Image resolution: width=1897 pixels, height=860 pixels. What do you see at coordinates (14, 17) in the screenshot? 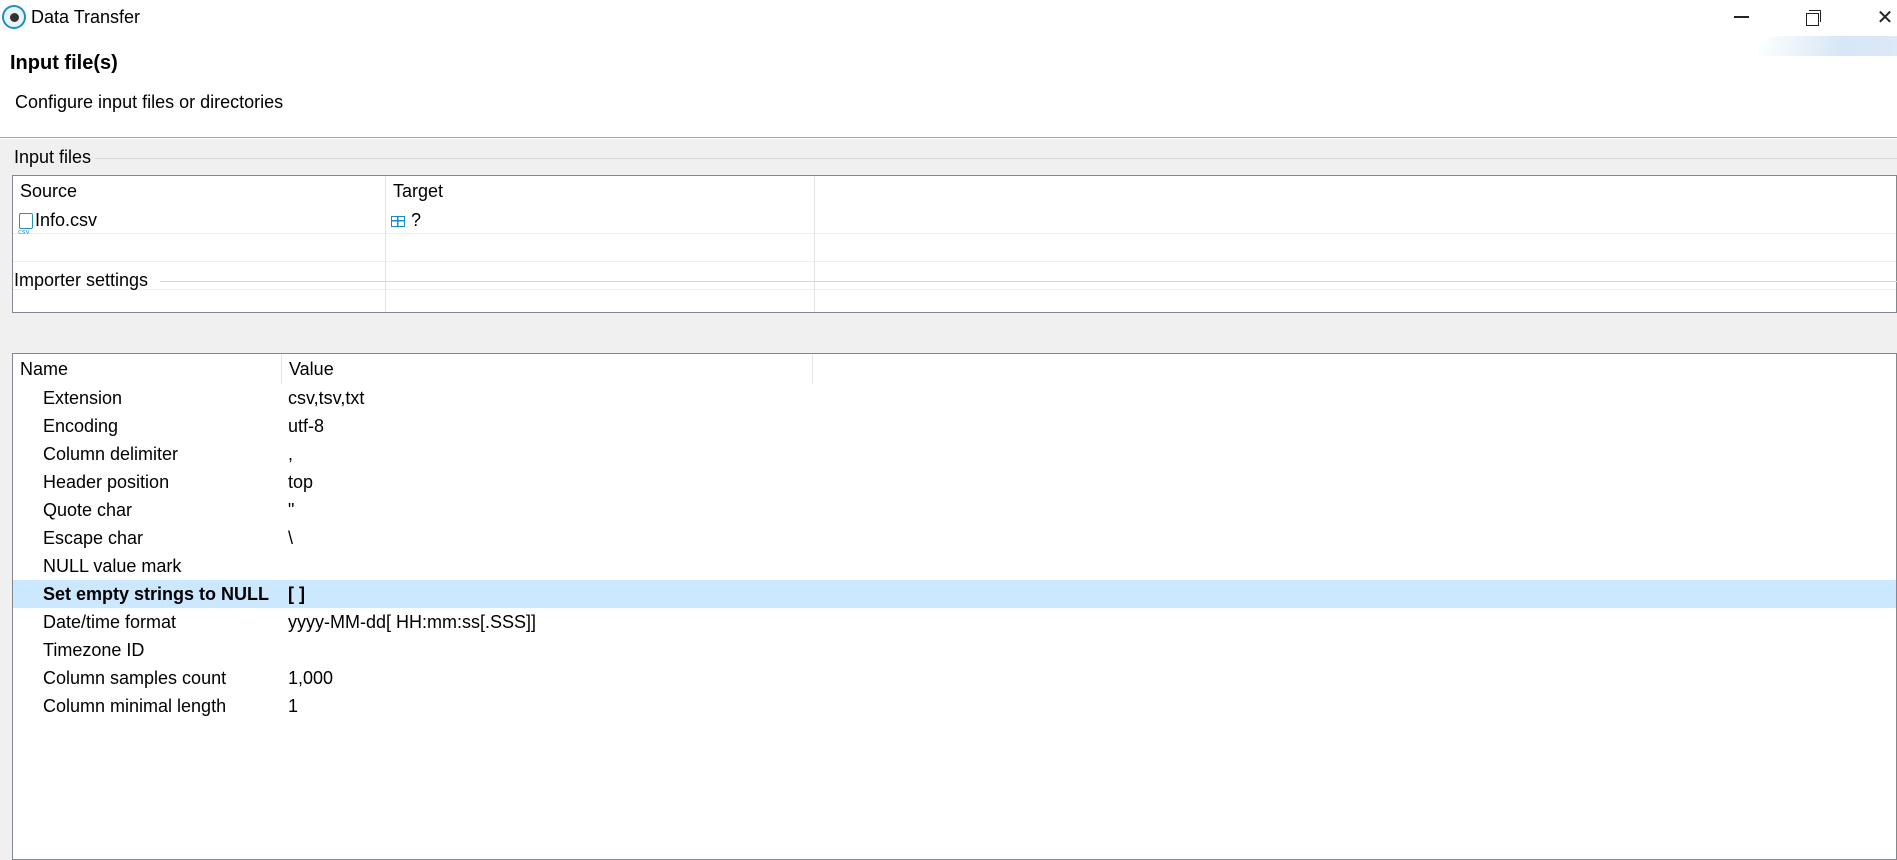
I see `dbeaver-beaver-icon` at bounding box center [14, 17].